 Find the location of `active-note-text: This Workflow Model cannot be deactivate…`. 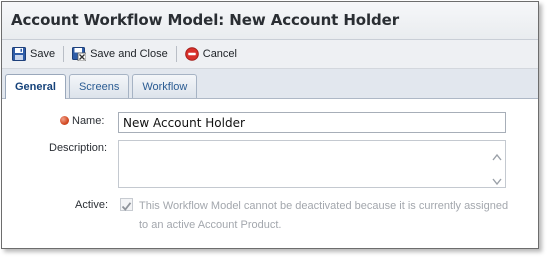

active-note-text: This Workflow Model cannot be deactivate… is located at coordinates (324, 215).